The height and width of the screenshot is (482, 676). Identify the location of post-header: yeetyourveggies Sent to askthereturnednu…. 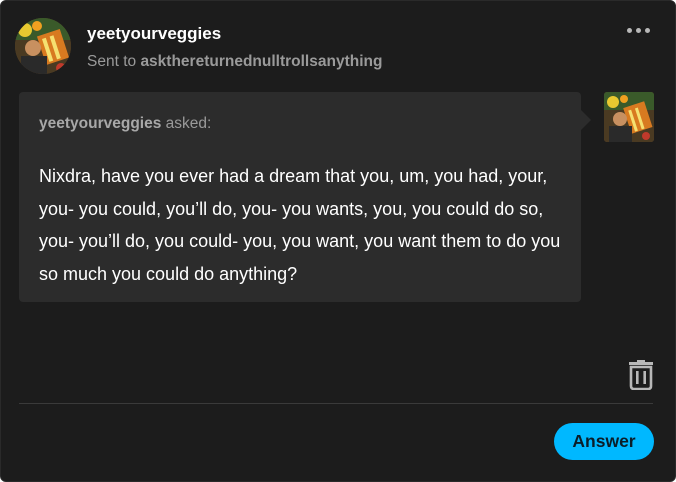
(340, 46).